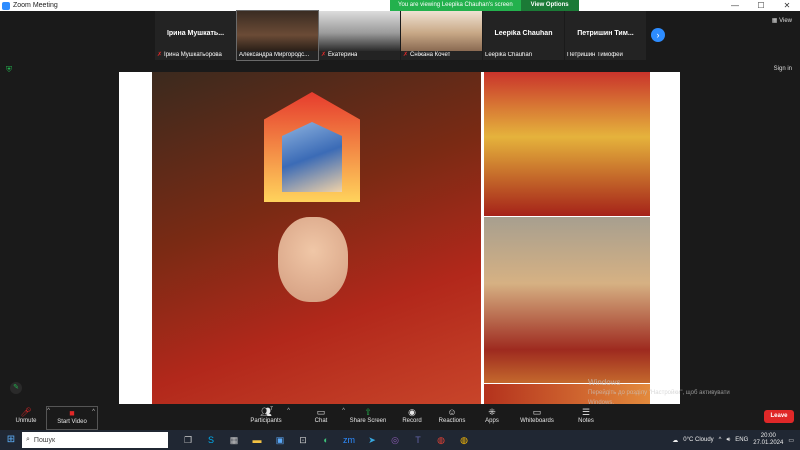 The height and width of the screenshot is (450, 800). Describe the element at coordinates (779, 416) in the screenshot. I see `leave-button: Leave` at that location.